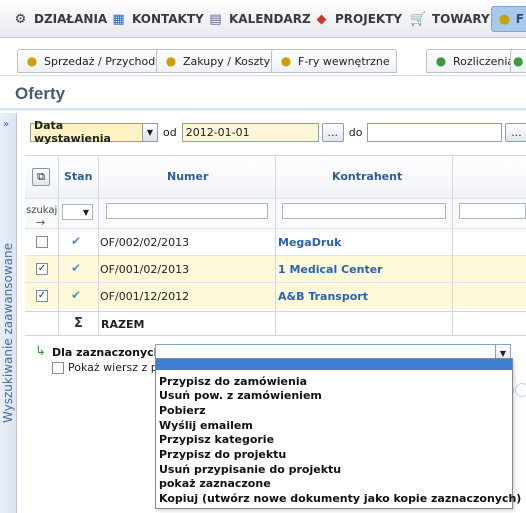 Image resolution: width=526 pixels, height=513 pixels. I want to click on column-header-kontrahent: Kontrahent, so click(364, 177).